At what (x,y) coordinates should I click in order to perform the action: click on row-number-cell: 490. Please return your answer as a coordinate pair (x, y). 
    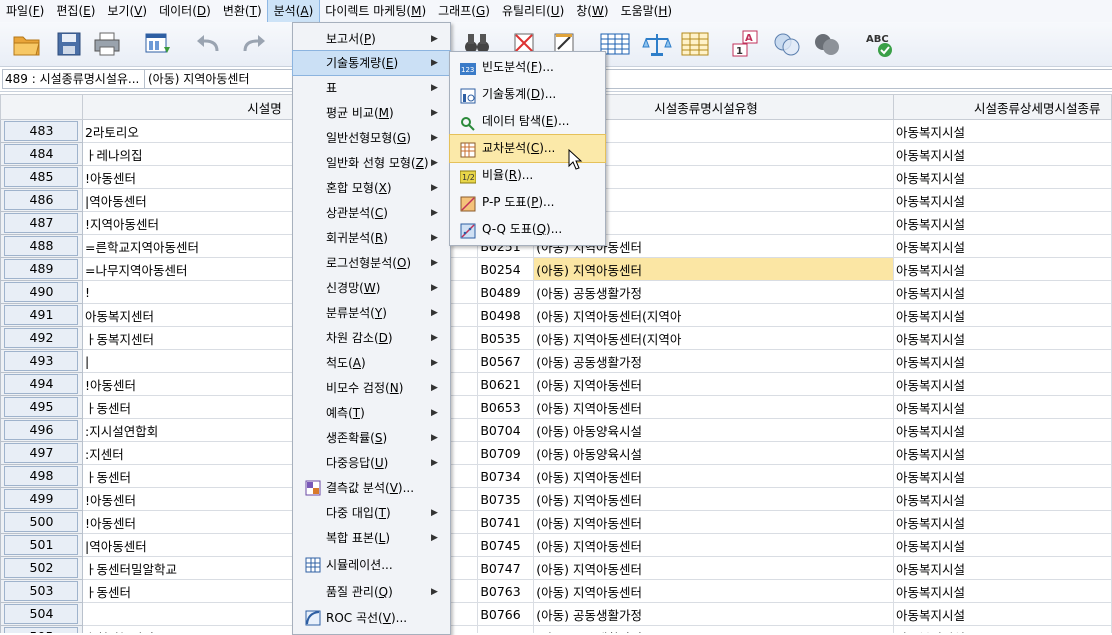
    Looking at the image, I should click on (41, 292).